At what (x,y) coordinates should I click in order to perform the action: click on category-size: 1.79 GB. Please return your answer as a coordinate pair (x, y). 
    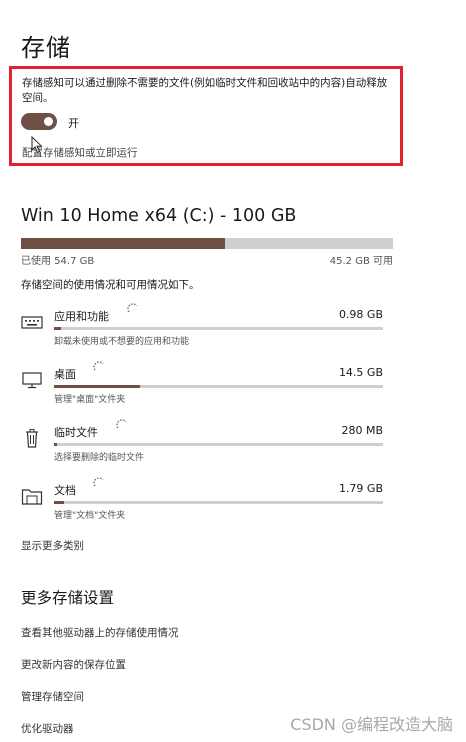
    Looking at the image, I should click on (360, 488).